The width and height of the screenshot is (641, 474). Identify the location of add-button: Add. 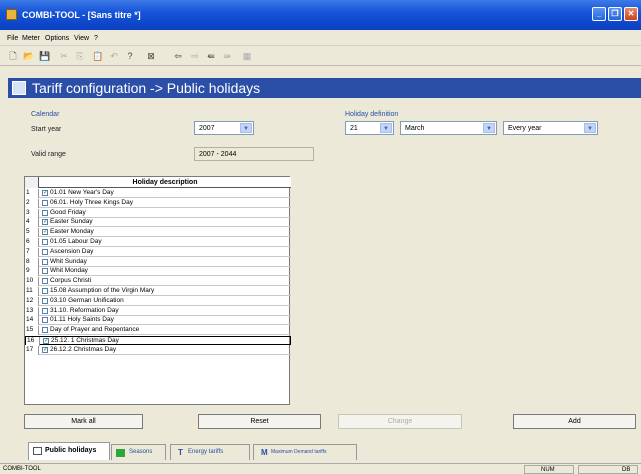
(574, 421).